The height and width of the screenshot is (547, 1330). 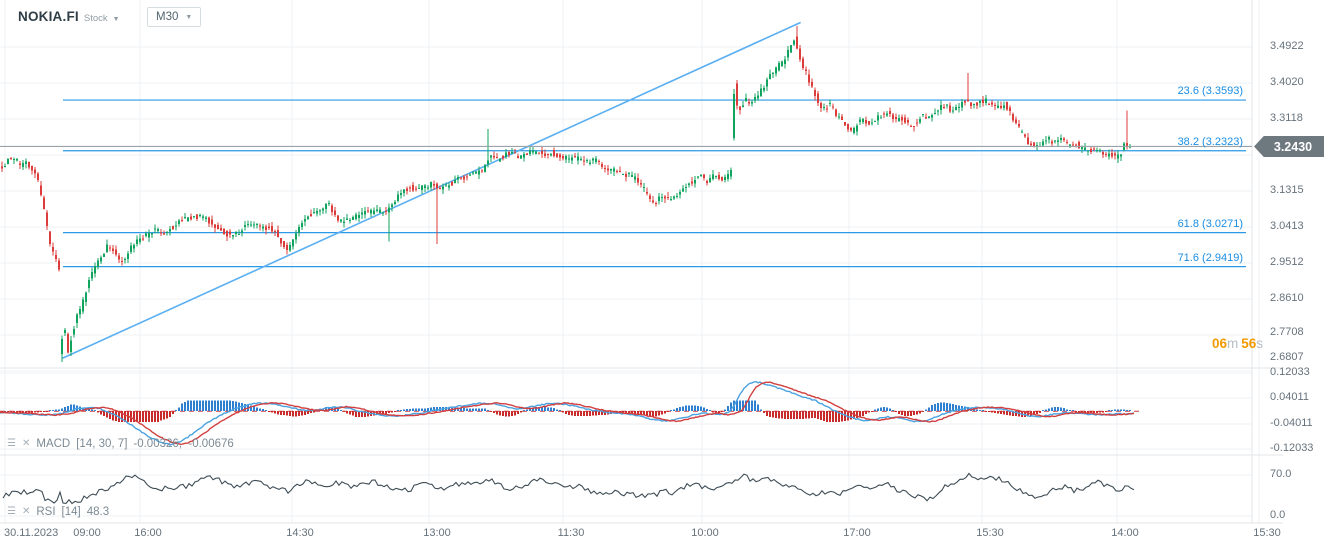 I want to click on instrument-selector: NOKIA.FI Stock ▼, so click(x=69, y=16).